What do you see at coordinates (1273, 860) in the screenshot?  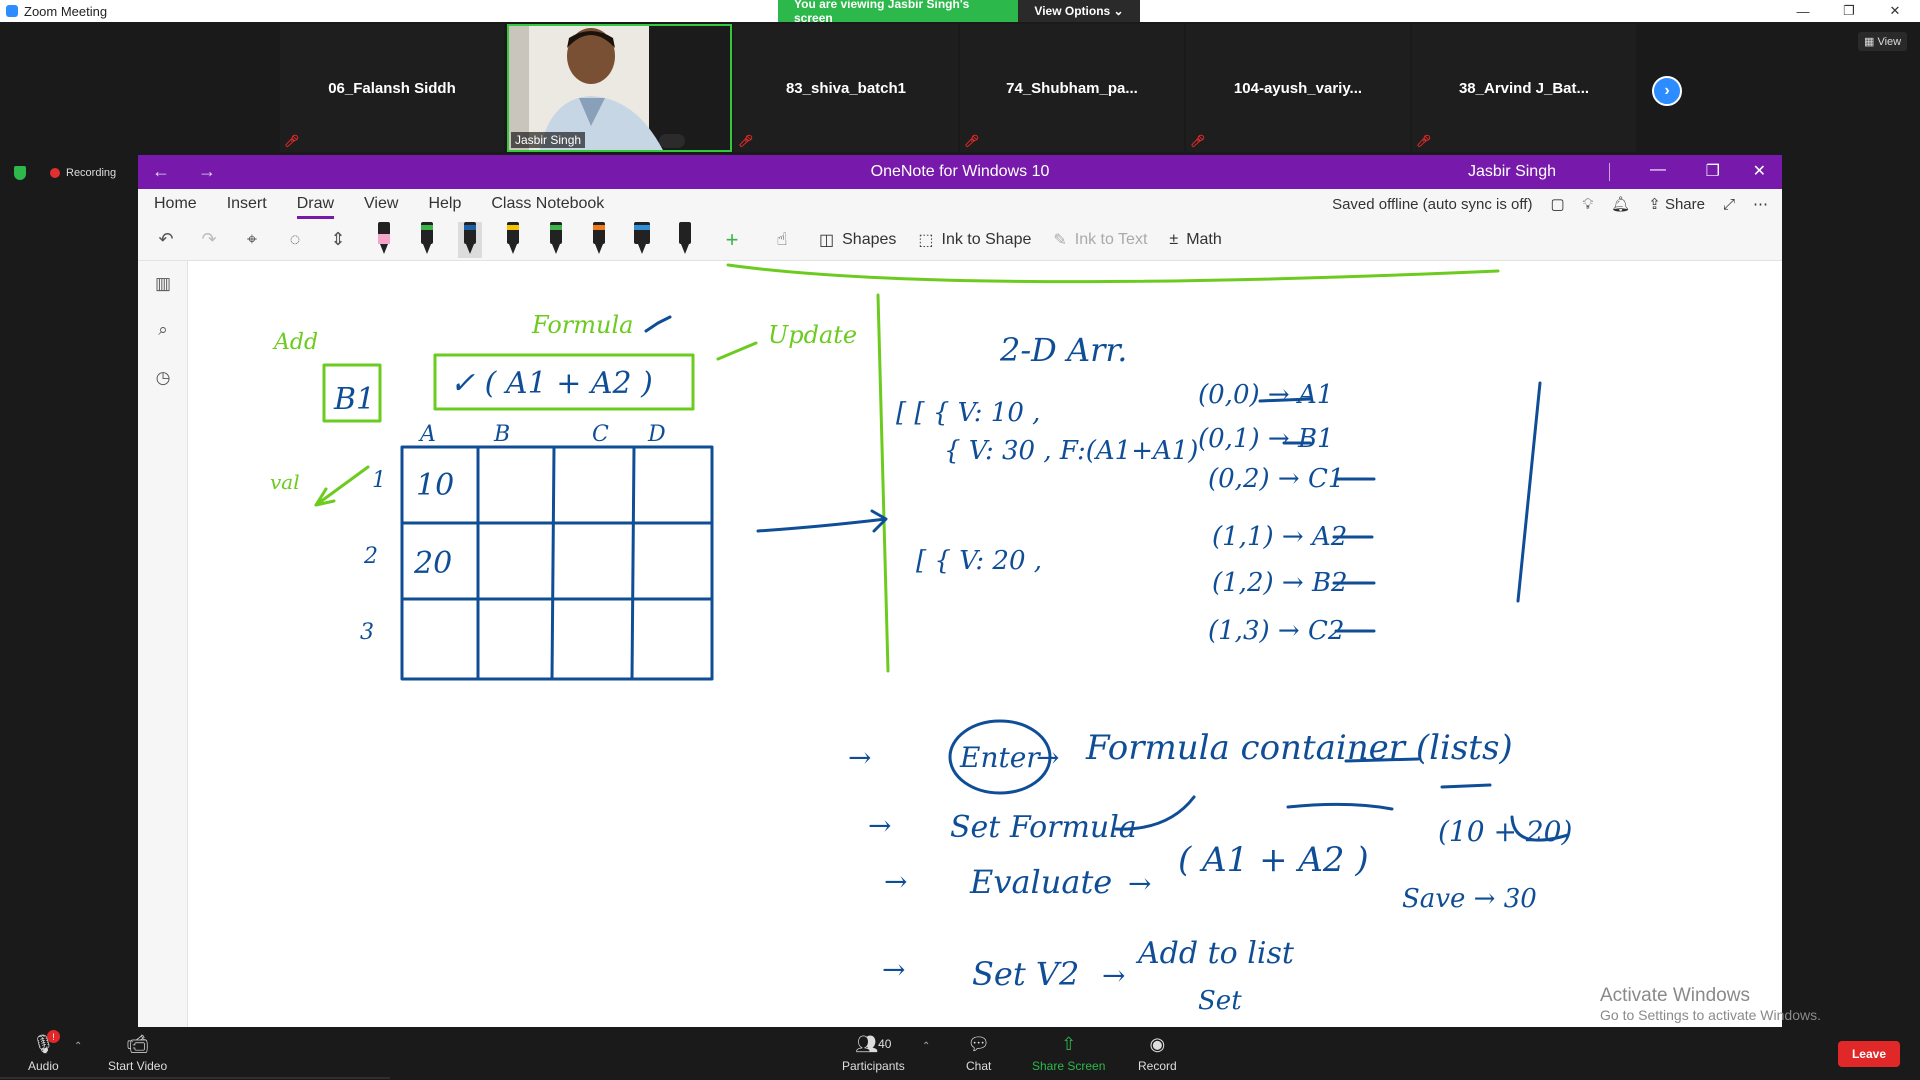 I see `ink-text: ( A1 + A2 )` at bounding box center [1273, 860].